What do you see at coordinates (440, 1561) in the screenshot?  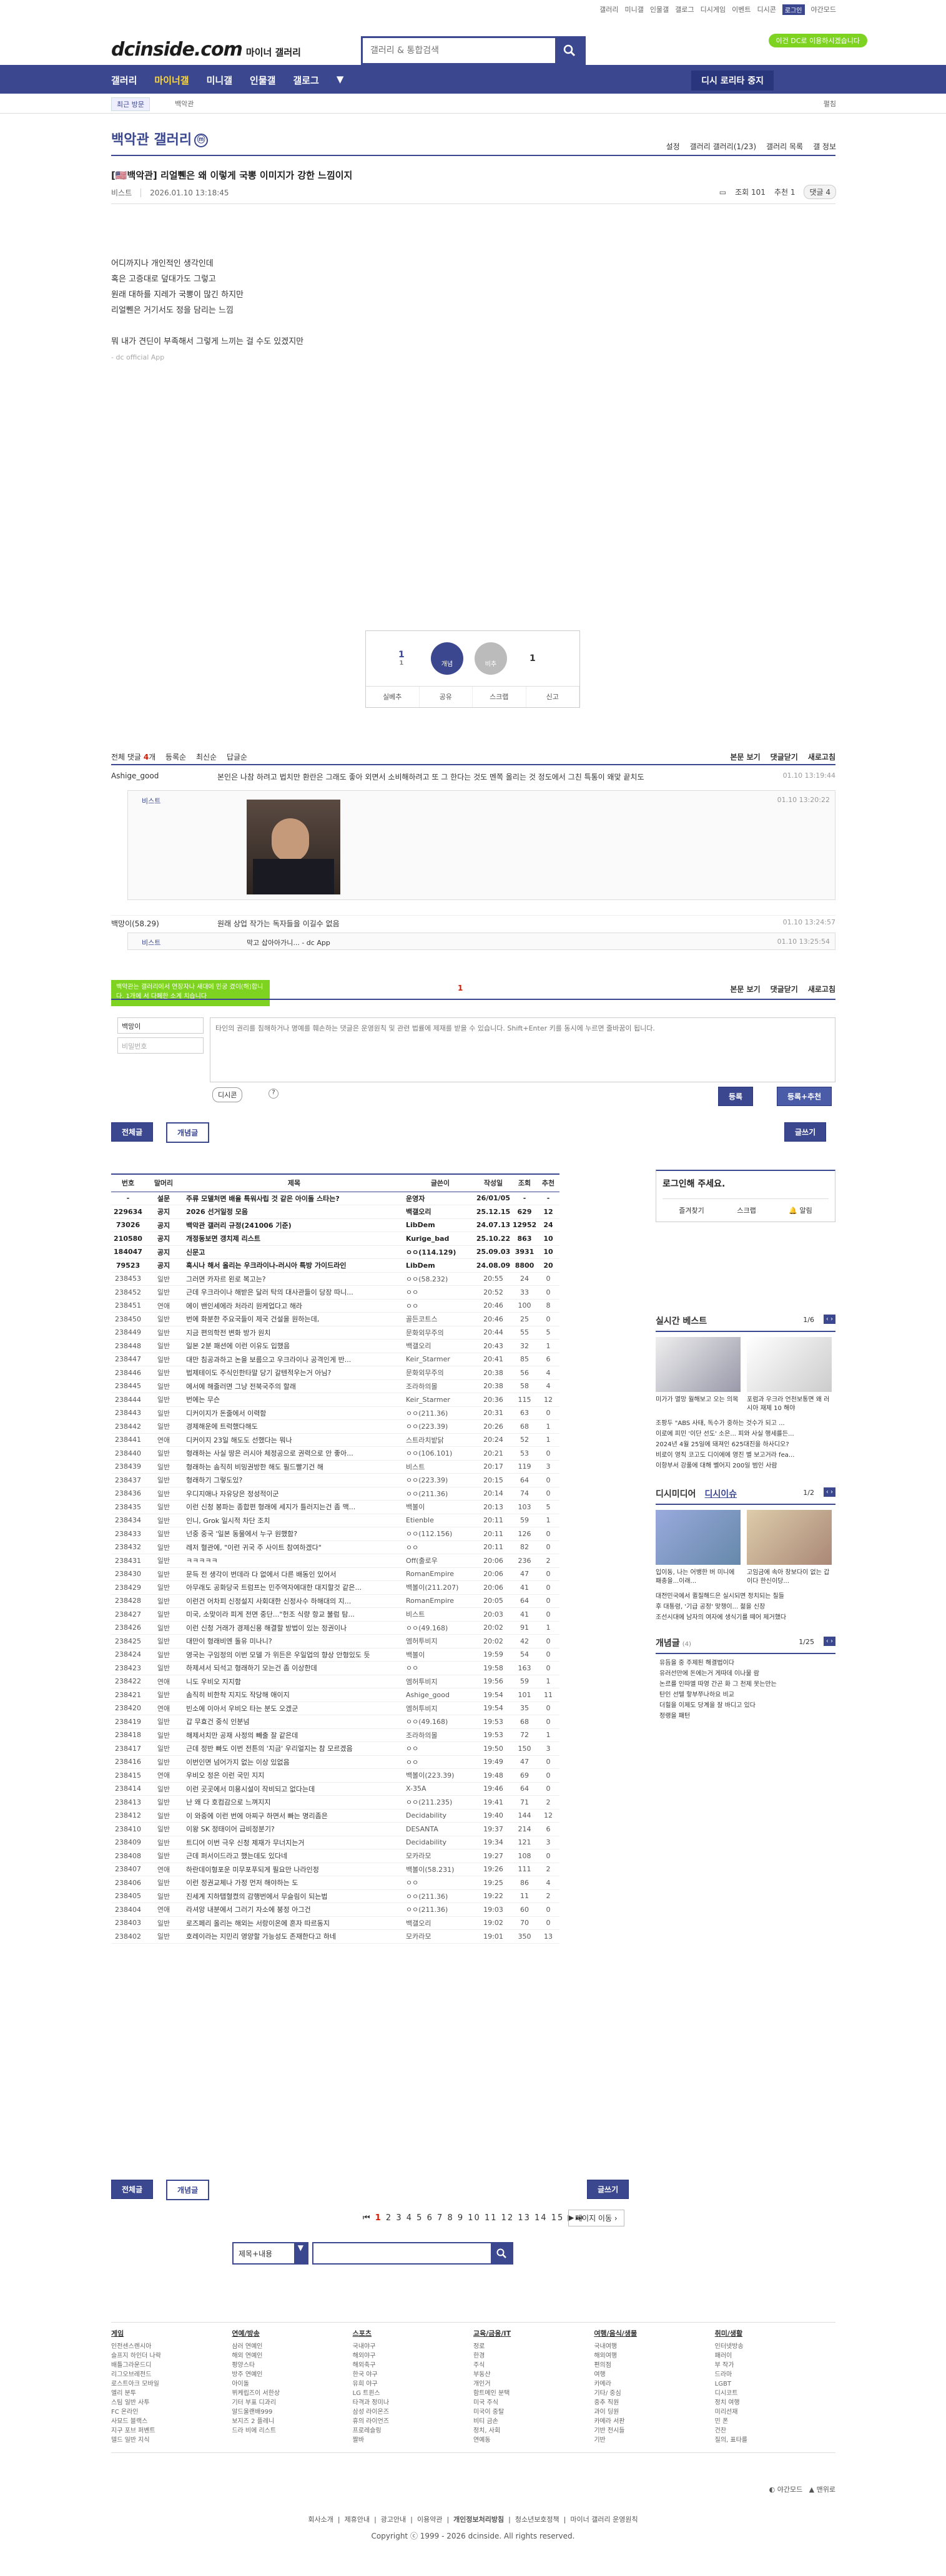 I see `cell-writer: Off(출로우` at bounding box center [440, 1561].